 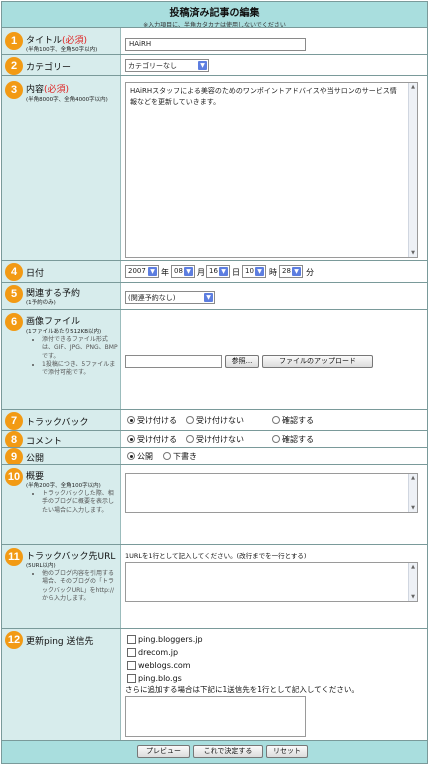 What do you see at coordinates (164, 665) in the screenshot?
I see `ping-server-label: weblogs.com` at bounding box center [164, 665].